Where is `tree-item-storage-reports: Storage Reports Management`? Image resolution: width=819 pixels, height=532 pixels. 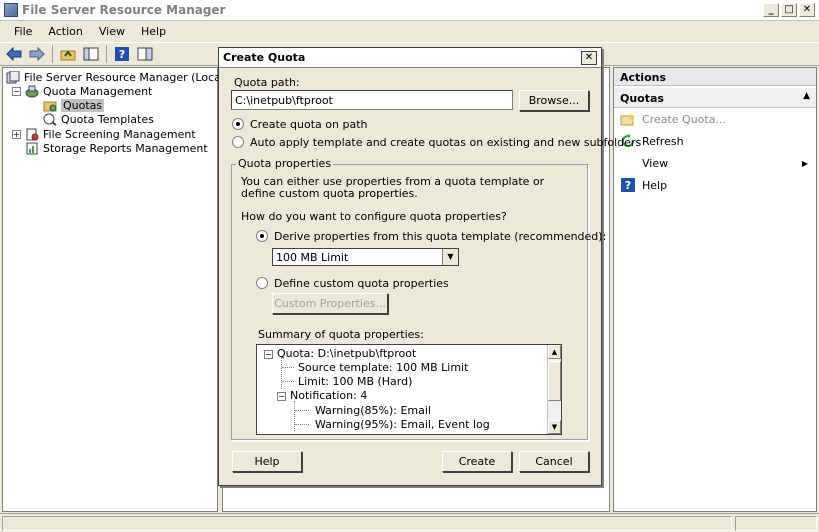 tree-item-storage-reports: Storage Reports Management is located at coordinates (116, 148).